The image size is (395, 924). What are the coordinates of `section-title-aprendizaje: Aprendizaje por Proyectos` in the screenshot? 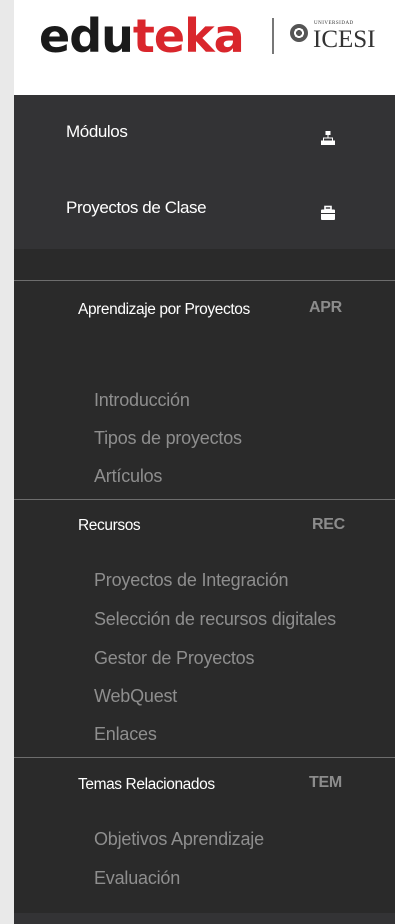 It's located at (183, 310).